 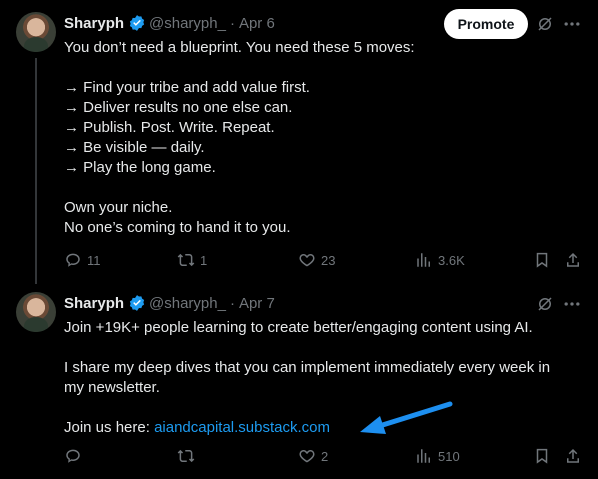 What do you see at coordinates (82, 260) in the screenshot?
I see `reply-button: 11` at bounding box center [82, 260].